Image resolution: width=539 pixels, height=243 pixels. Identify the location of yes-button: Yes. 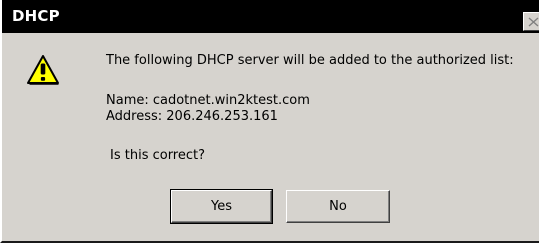
(221, 206).